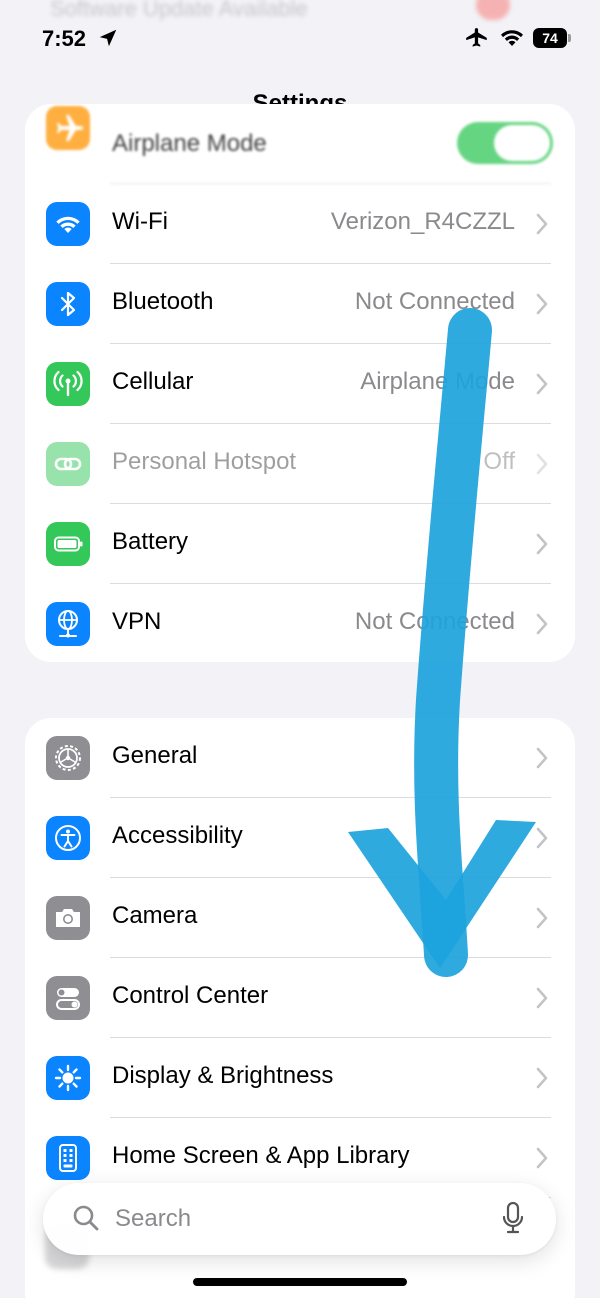 This screenshot has height=1298, width=600. I want to click on update-badge, so click(493, 10).